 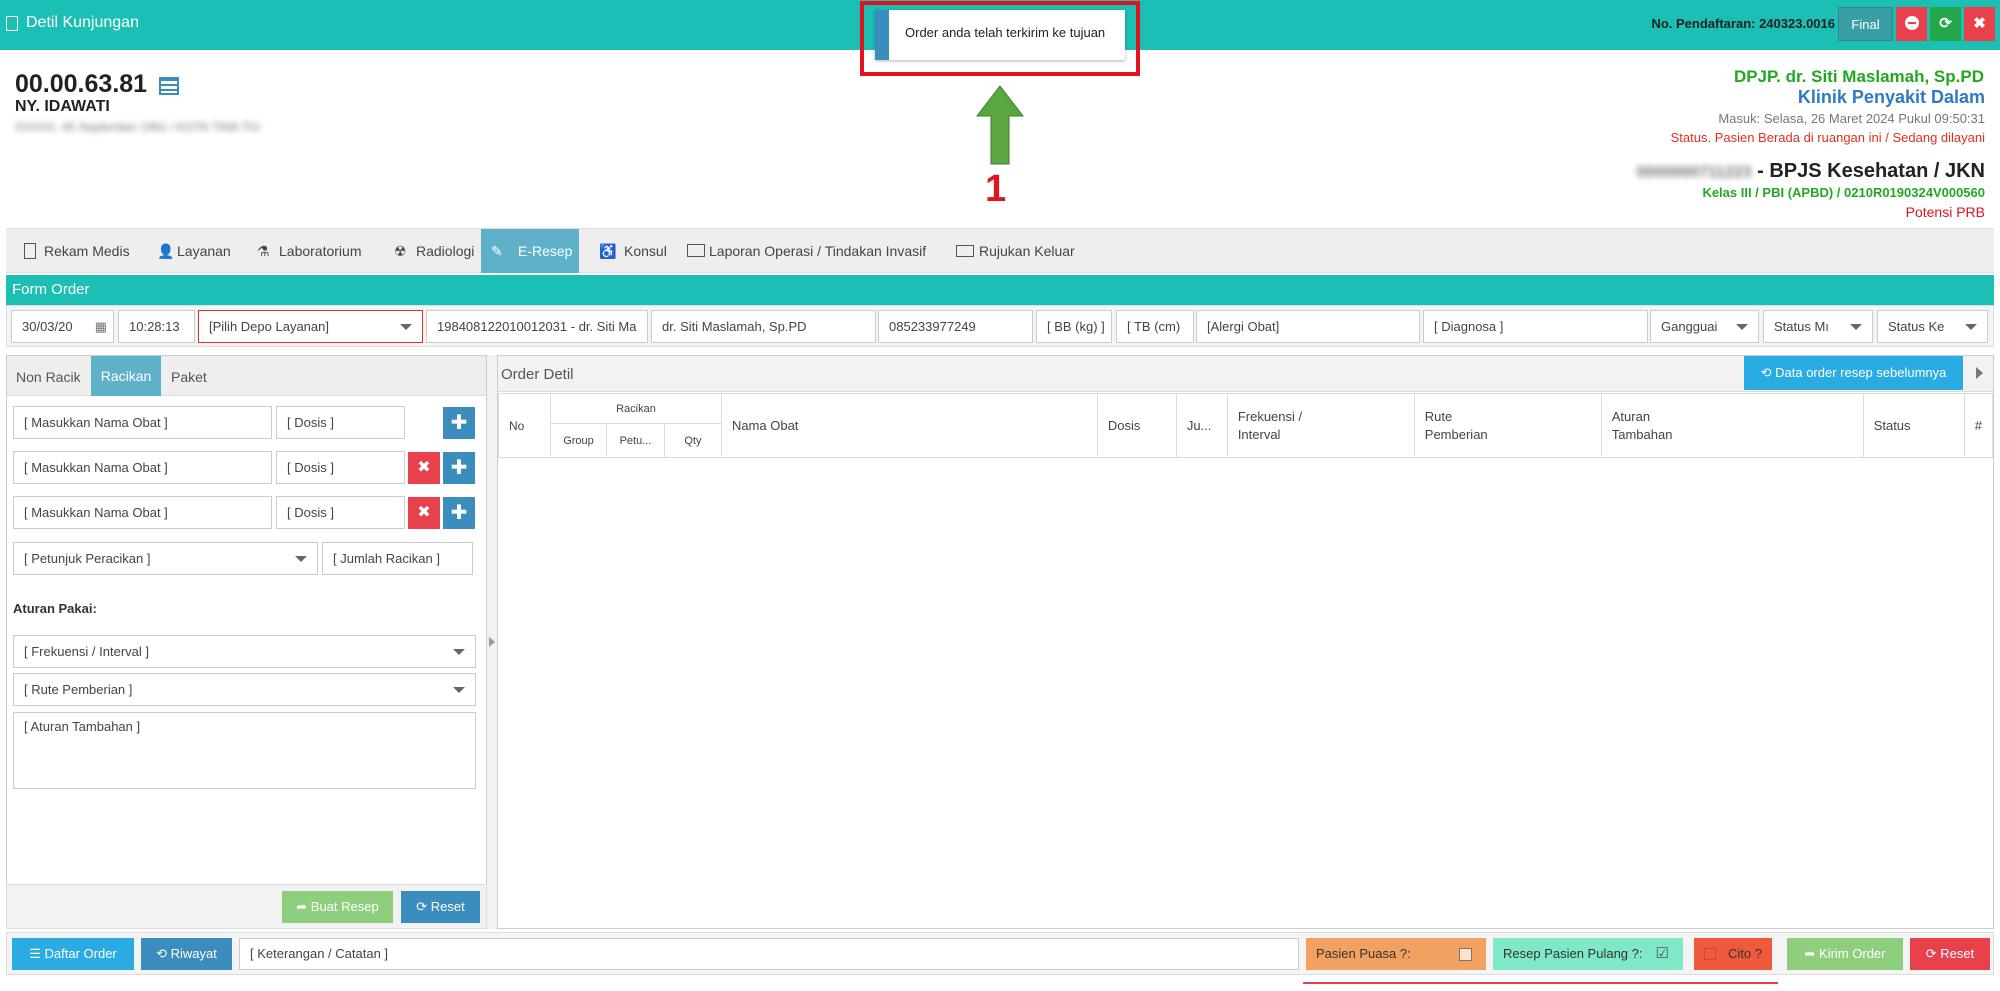 What do you see at coordinates (811, 251) in the screenshot?
I see `tab-laporan-operasi: Laporan Operasi / Tindakan Invasif` at bounding box center [811, 251].